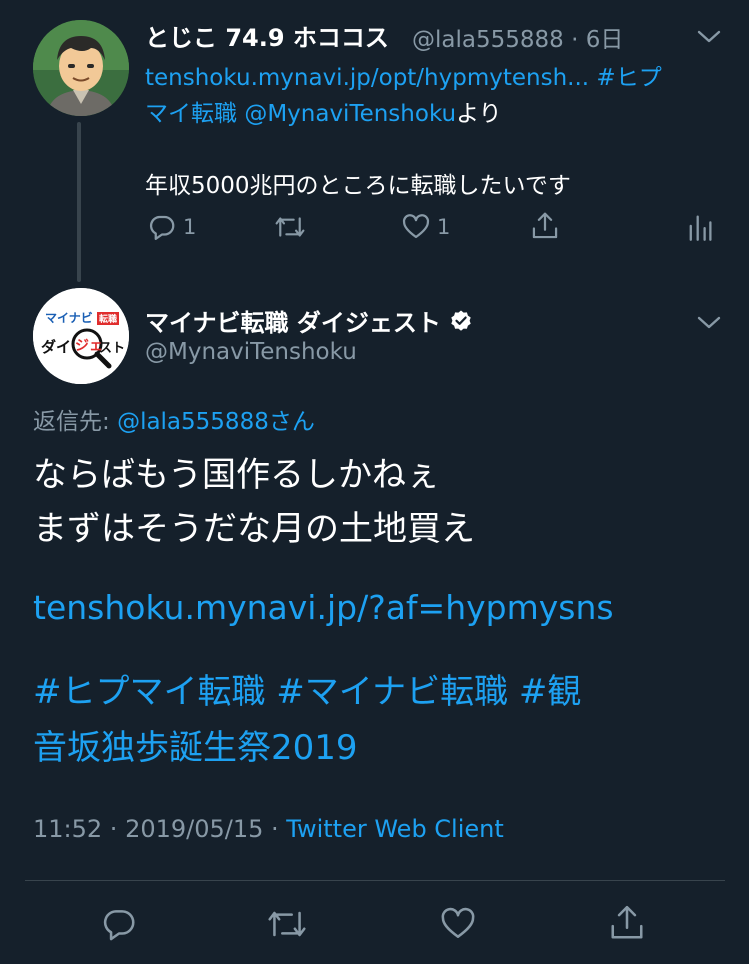 The image size is (749, 964). Describe the element at coordinates (628, 78) in the screenshot. I see `parent-hashtag-part1: #ヒプ` at that location.